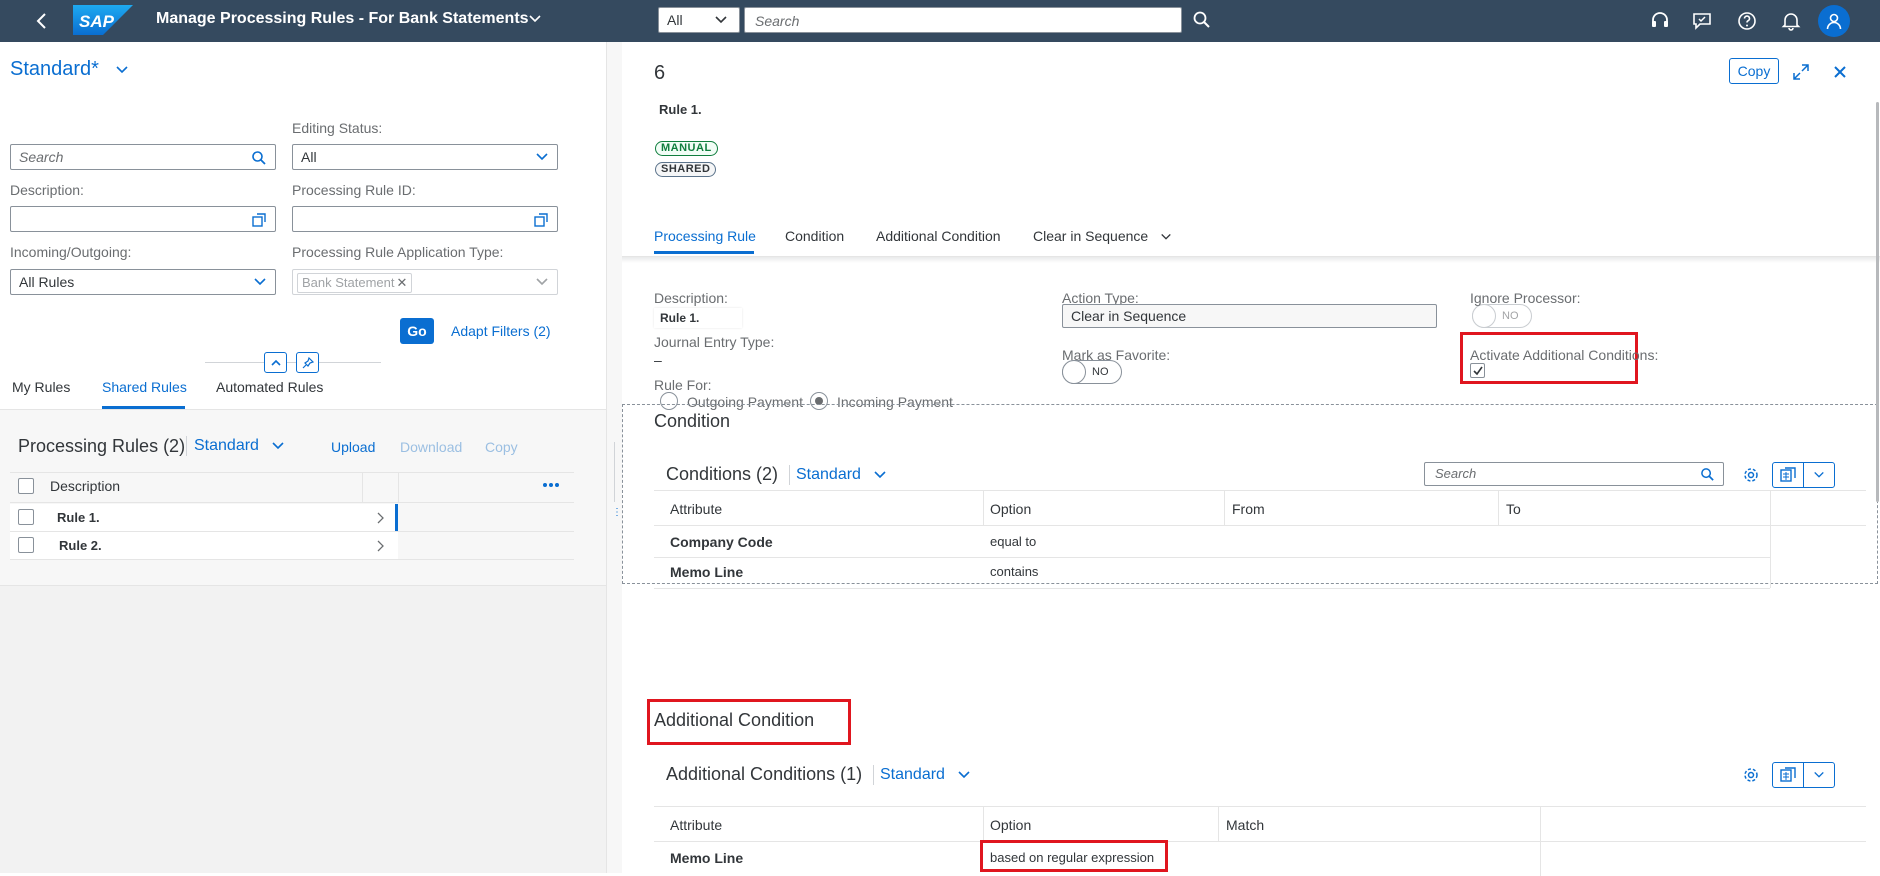 This screenshot has width=1880, height=876. What do you see at coordinates (80, 545) in the screenshot?
I see `row-description: Rule 2.` at bounding box center [80, 545].